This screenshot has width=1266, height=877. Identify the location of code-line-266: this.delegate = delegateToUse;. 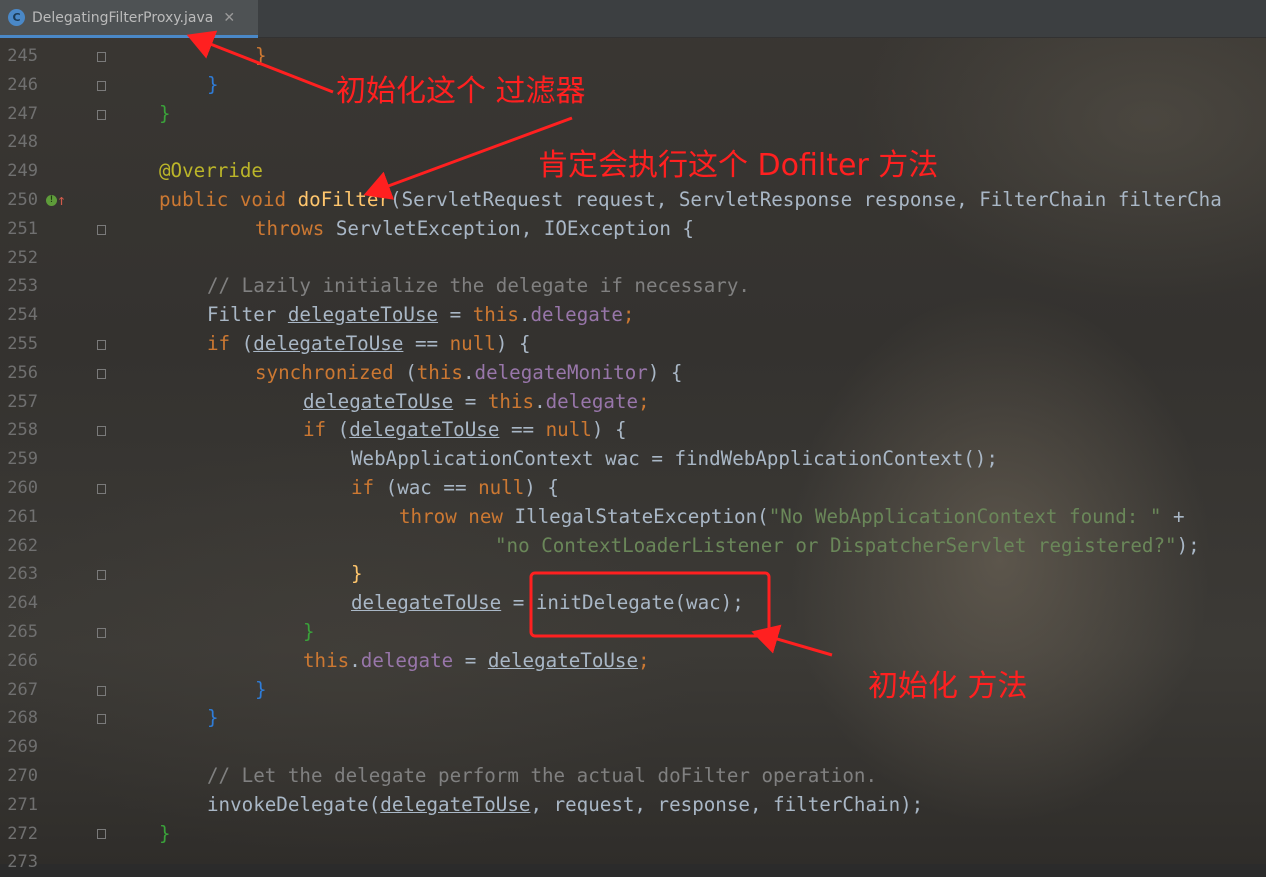
(476, 660).